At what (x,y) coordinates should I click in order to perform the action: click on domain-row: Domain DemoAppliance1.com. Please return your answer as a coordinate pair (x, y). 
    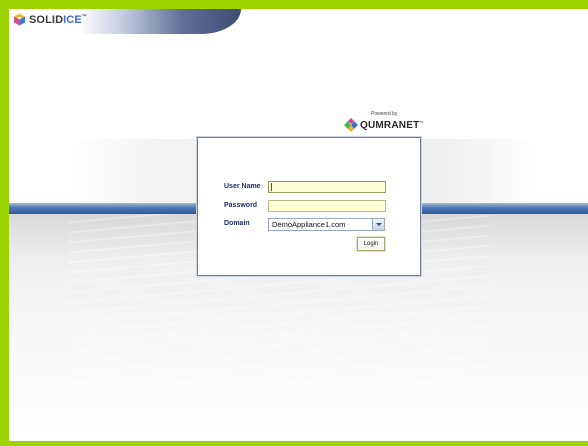
    Looking at the image, I should click on (309, 225).